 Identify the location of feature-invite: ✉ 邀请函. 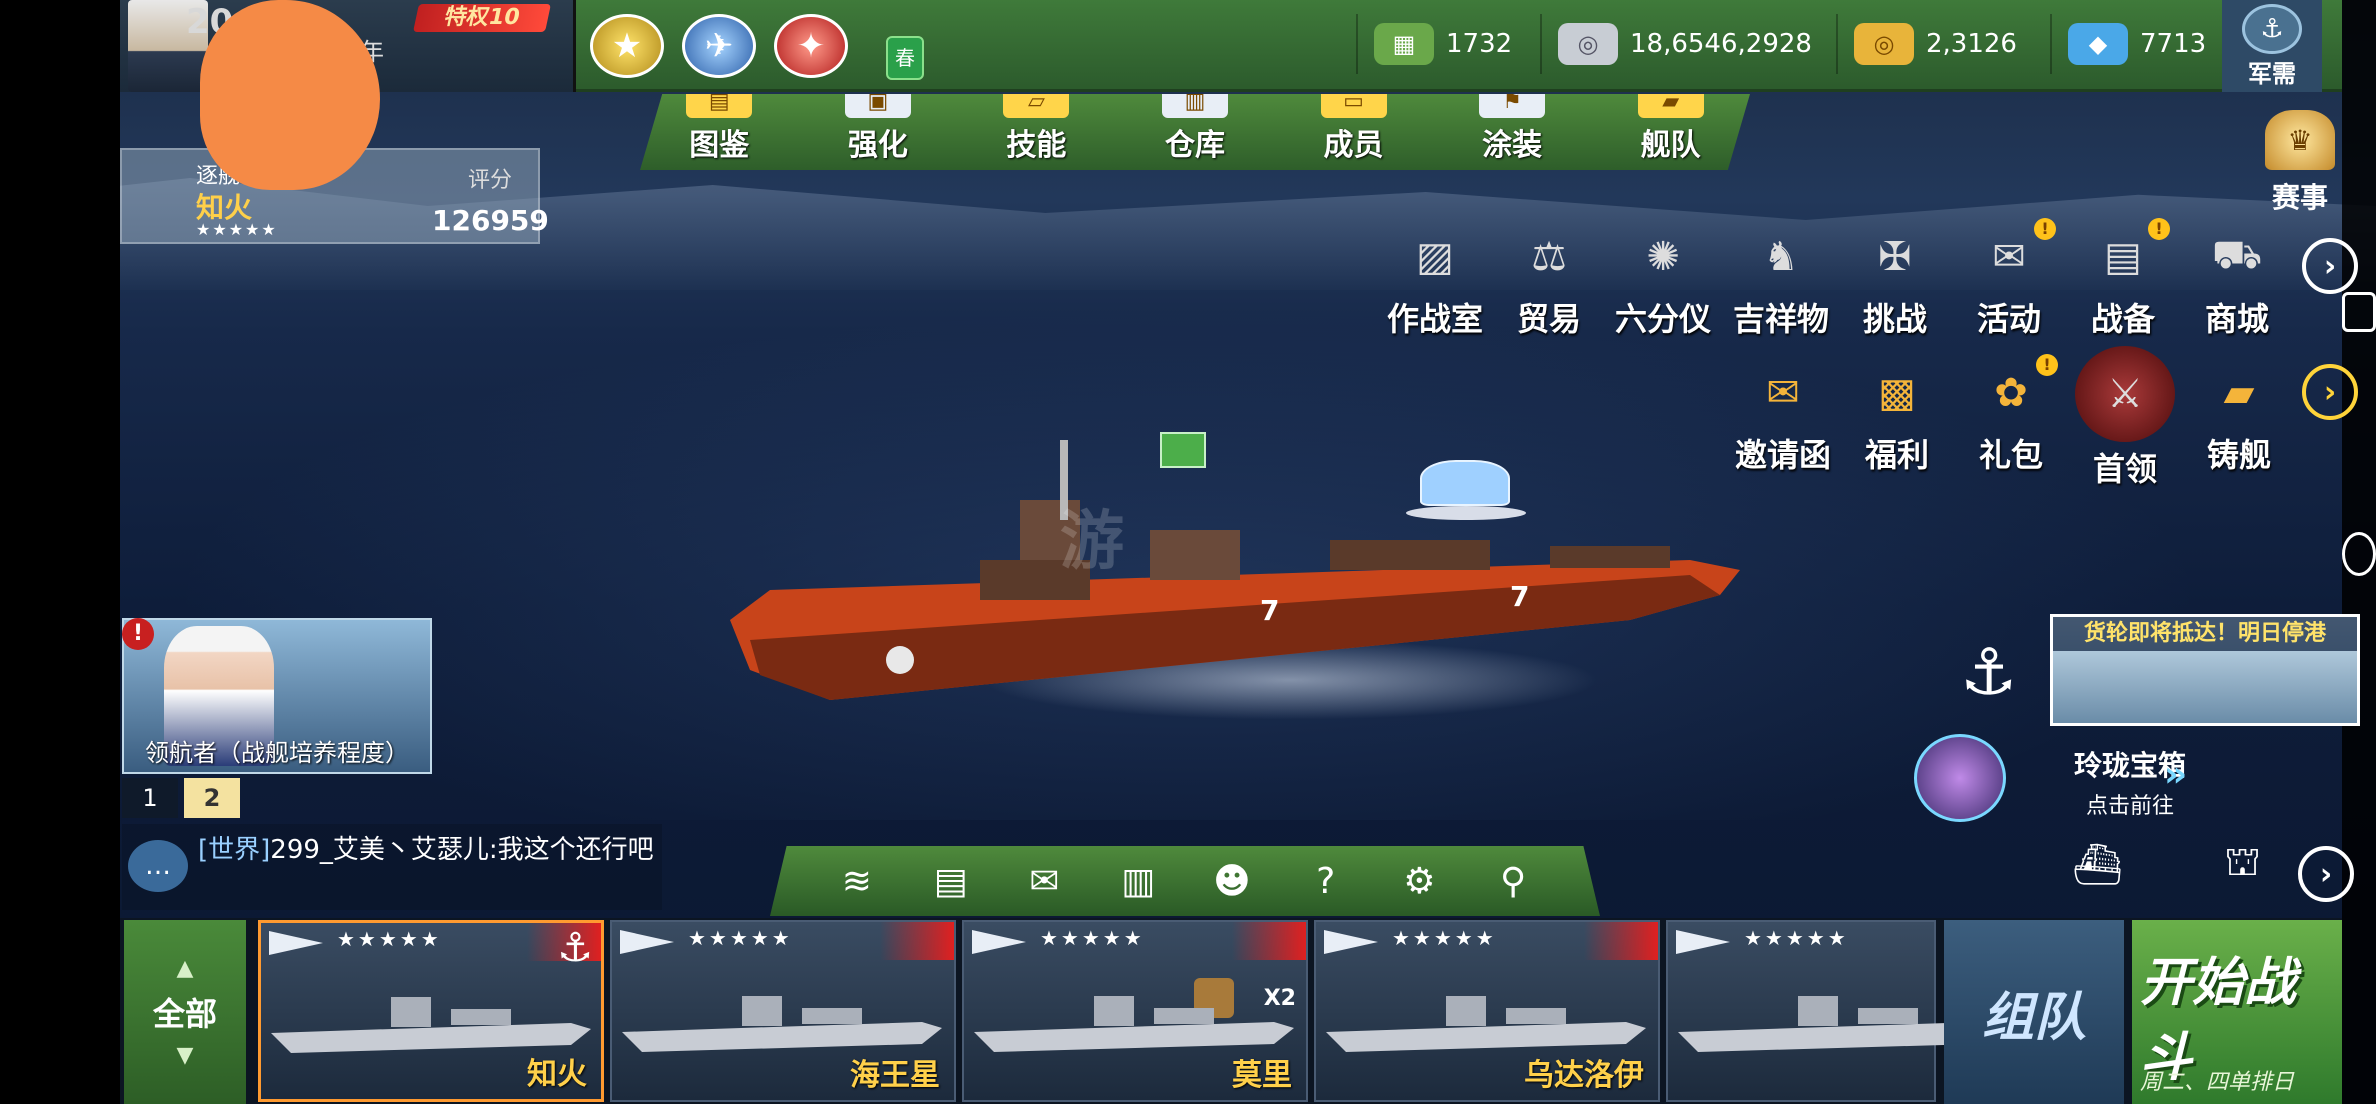
(1783, 417).